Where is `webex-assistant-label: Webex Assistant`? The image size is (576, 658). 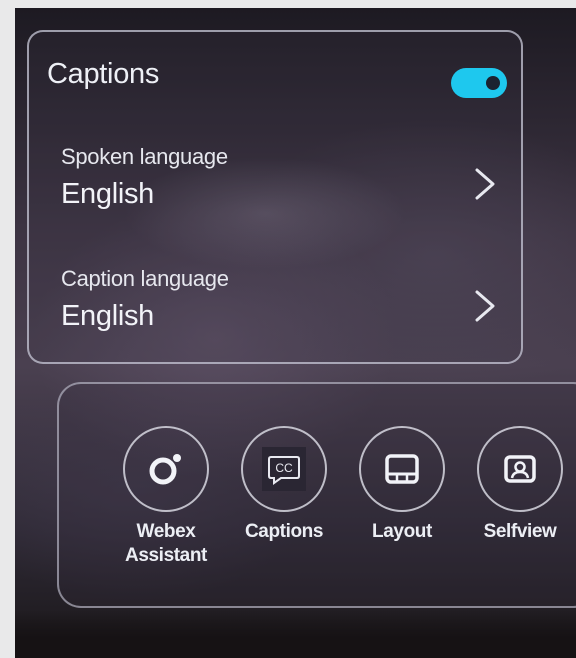 webex-assistant-label: Webex Assistant is located at coordinates (166, 543).